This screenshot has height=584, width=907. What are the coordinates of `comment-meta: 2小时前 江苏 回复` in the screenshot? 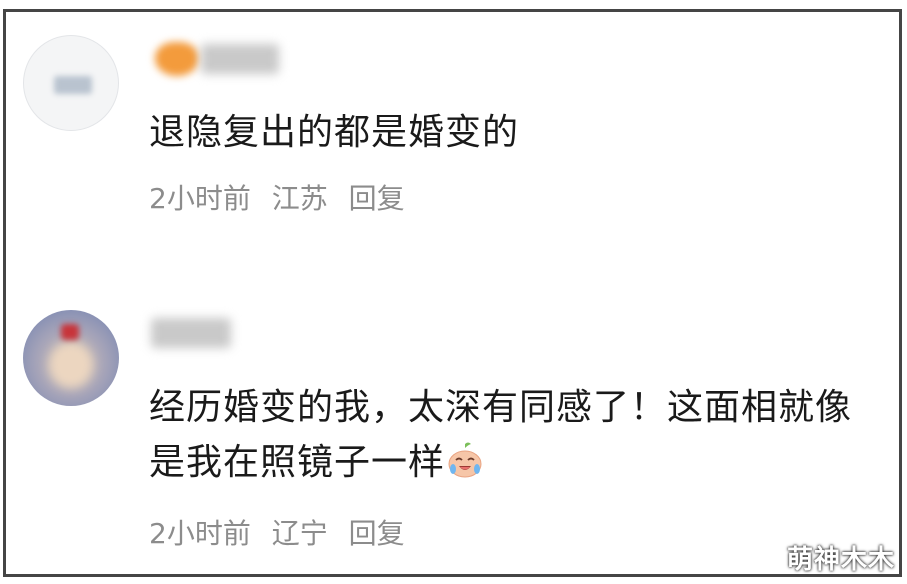 It's located at (283, 197).